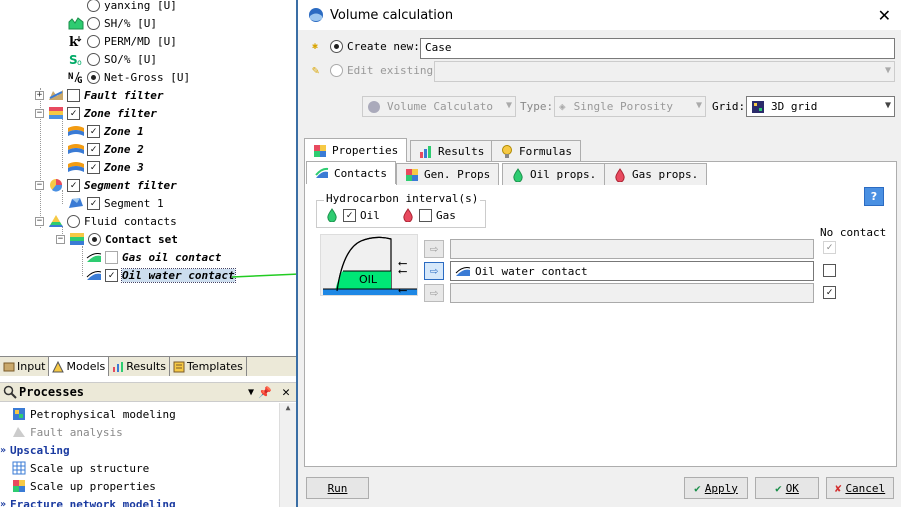 The image size is (901, 507). Describe the element at coordinates (84, 486) in the screenshot. I see `process-scale-up-properties: Scale up properties` at that location.